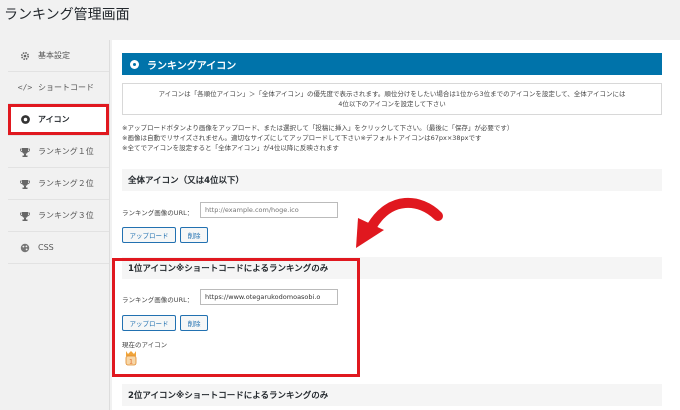  What do you see at coordinates (66, 183) in the screenshot?
I see `sidebar-item-label: ランキング２位` at bounding box center [66, 183].